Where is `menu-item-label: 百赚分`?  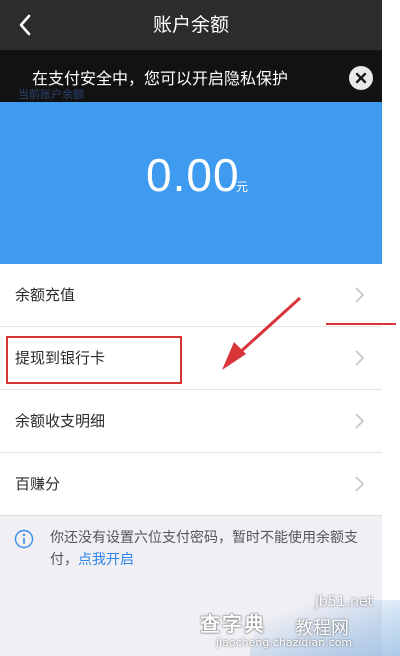 menu-item-label: 百赚分 is located at coordinates (38, 484).